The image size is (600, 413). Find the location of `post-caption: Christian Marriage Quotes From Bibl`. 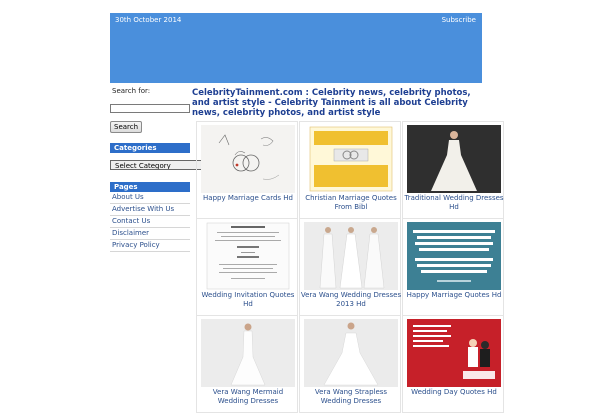

post-caption: Christian Marriage Quotes From Bibl is located at coordinates (351, 203).